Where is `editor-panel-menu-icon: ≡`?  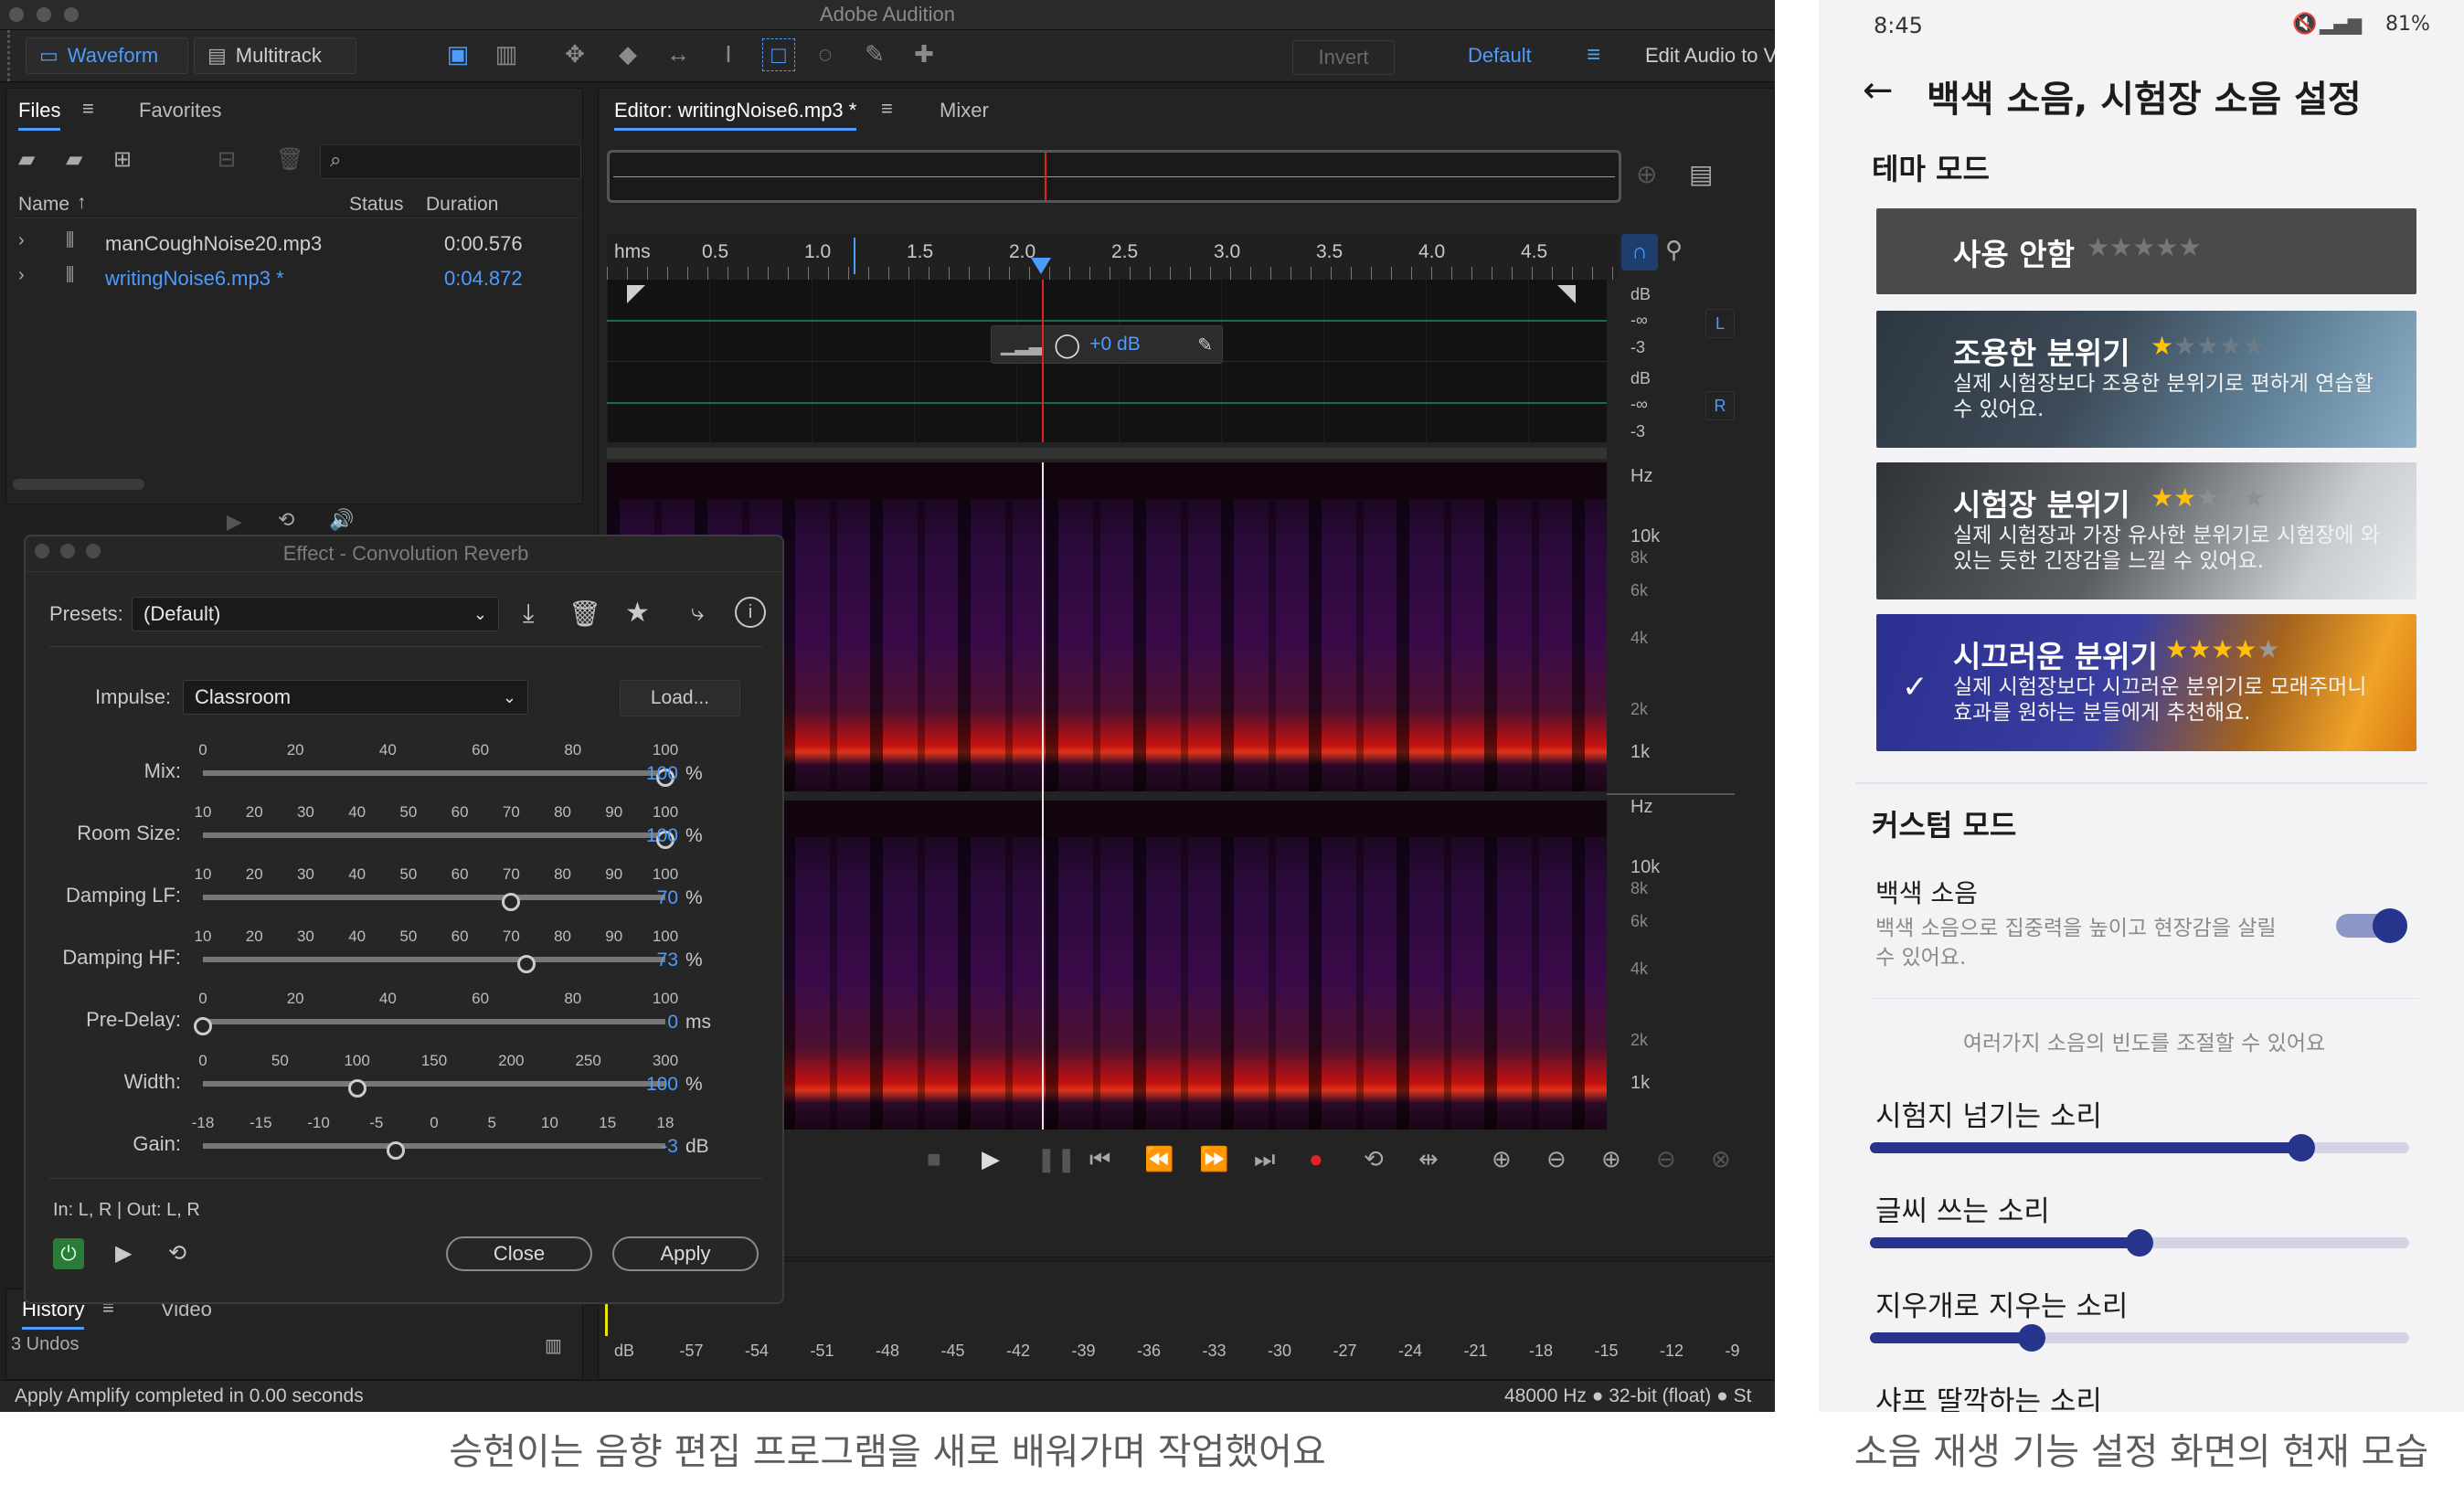 editor-panel-menu-icon: ≡ is located at coordinates (887, 109).